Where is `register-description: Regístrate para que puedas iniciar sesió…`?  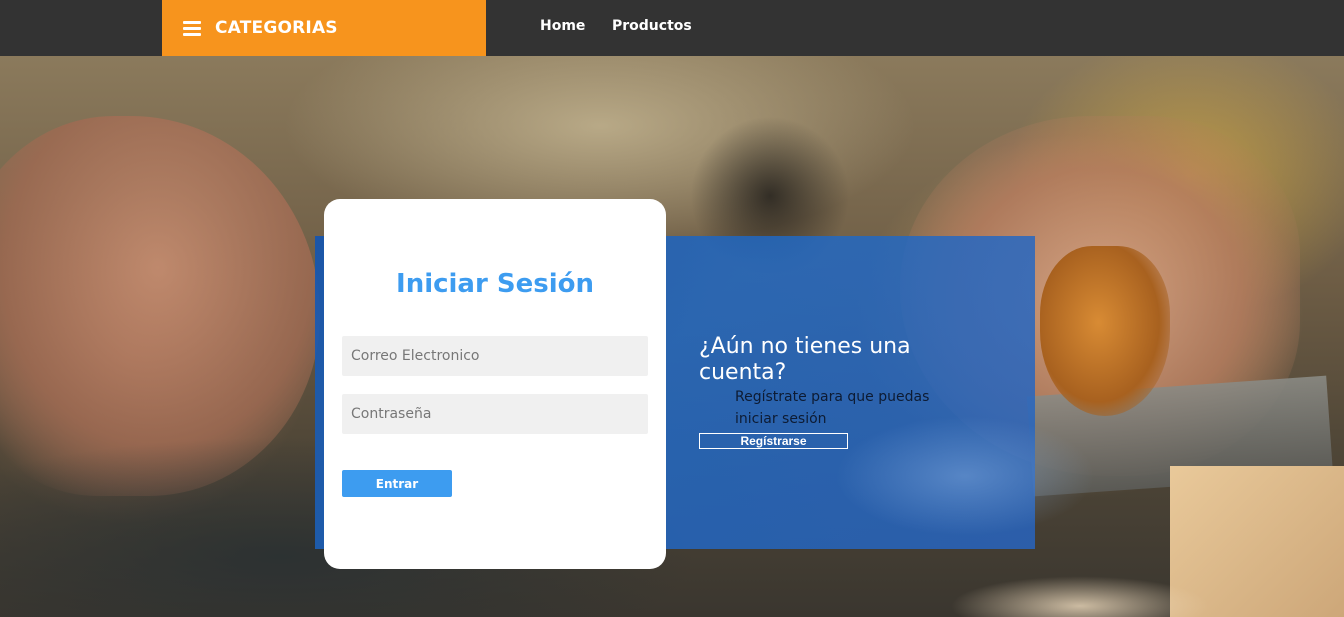
register-description: Regístrate para que puedas iniciar sesió… is located at coordinates (832, 408).